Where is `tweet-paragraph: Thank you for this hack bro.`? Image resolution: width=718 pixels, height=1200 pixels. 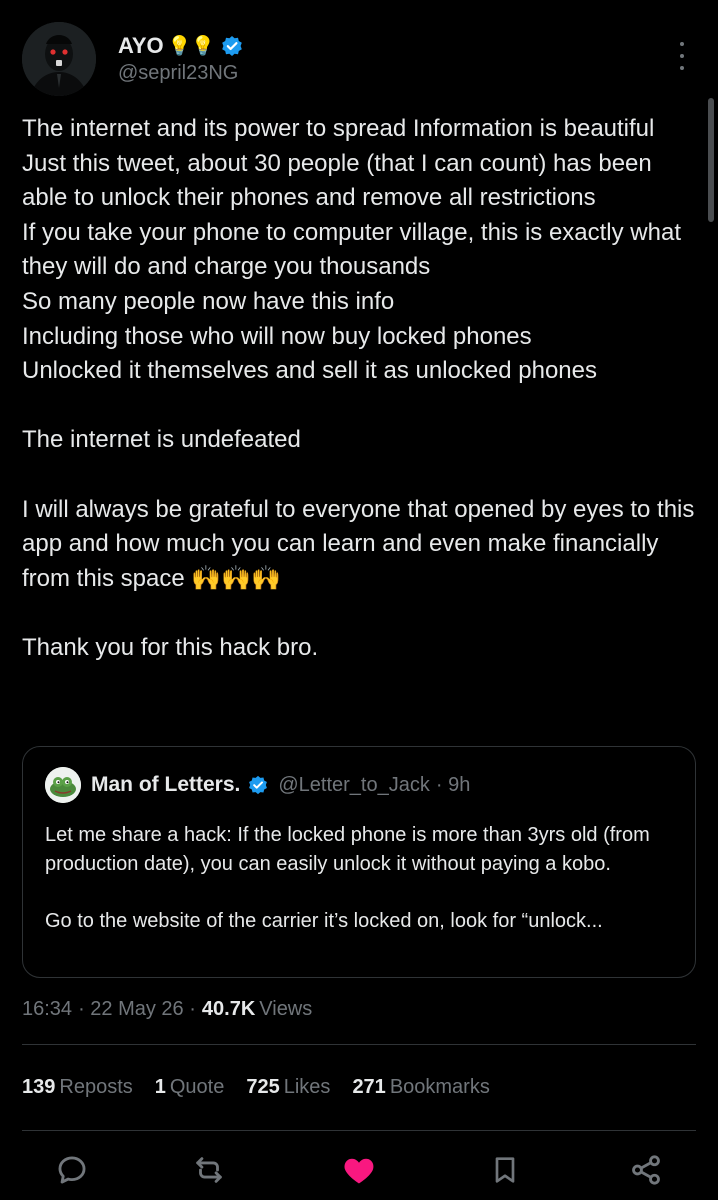
tweet-paragraph: Thank you for this hack bro. is located at coordinates (170, 647).